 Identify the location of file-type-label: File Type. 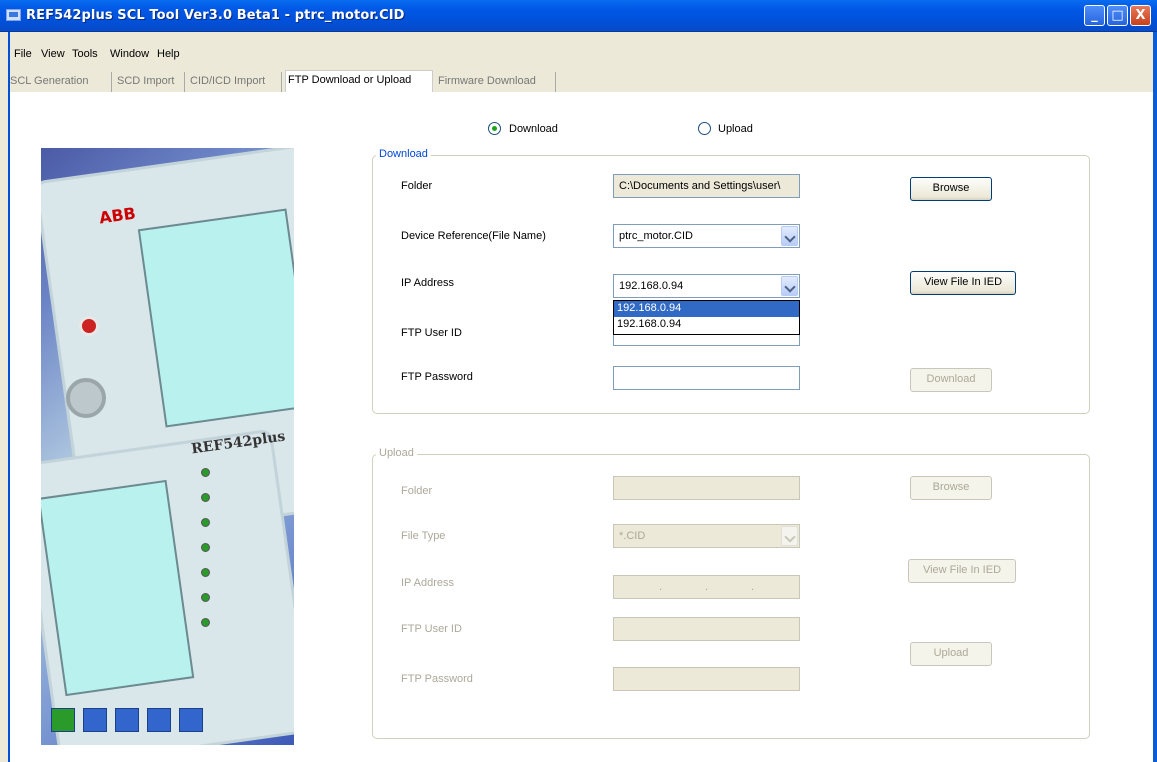
(423, 536).